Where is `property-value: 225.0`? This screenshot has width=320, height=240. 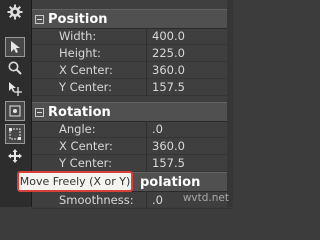 property-value: 225.0 is located at coordinates (189, 53).